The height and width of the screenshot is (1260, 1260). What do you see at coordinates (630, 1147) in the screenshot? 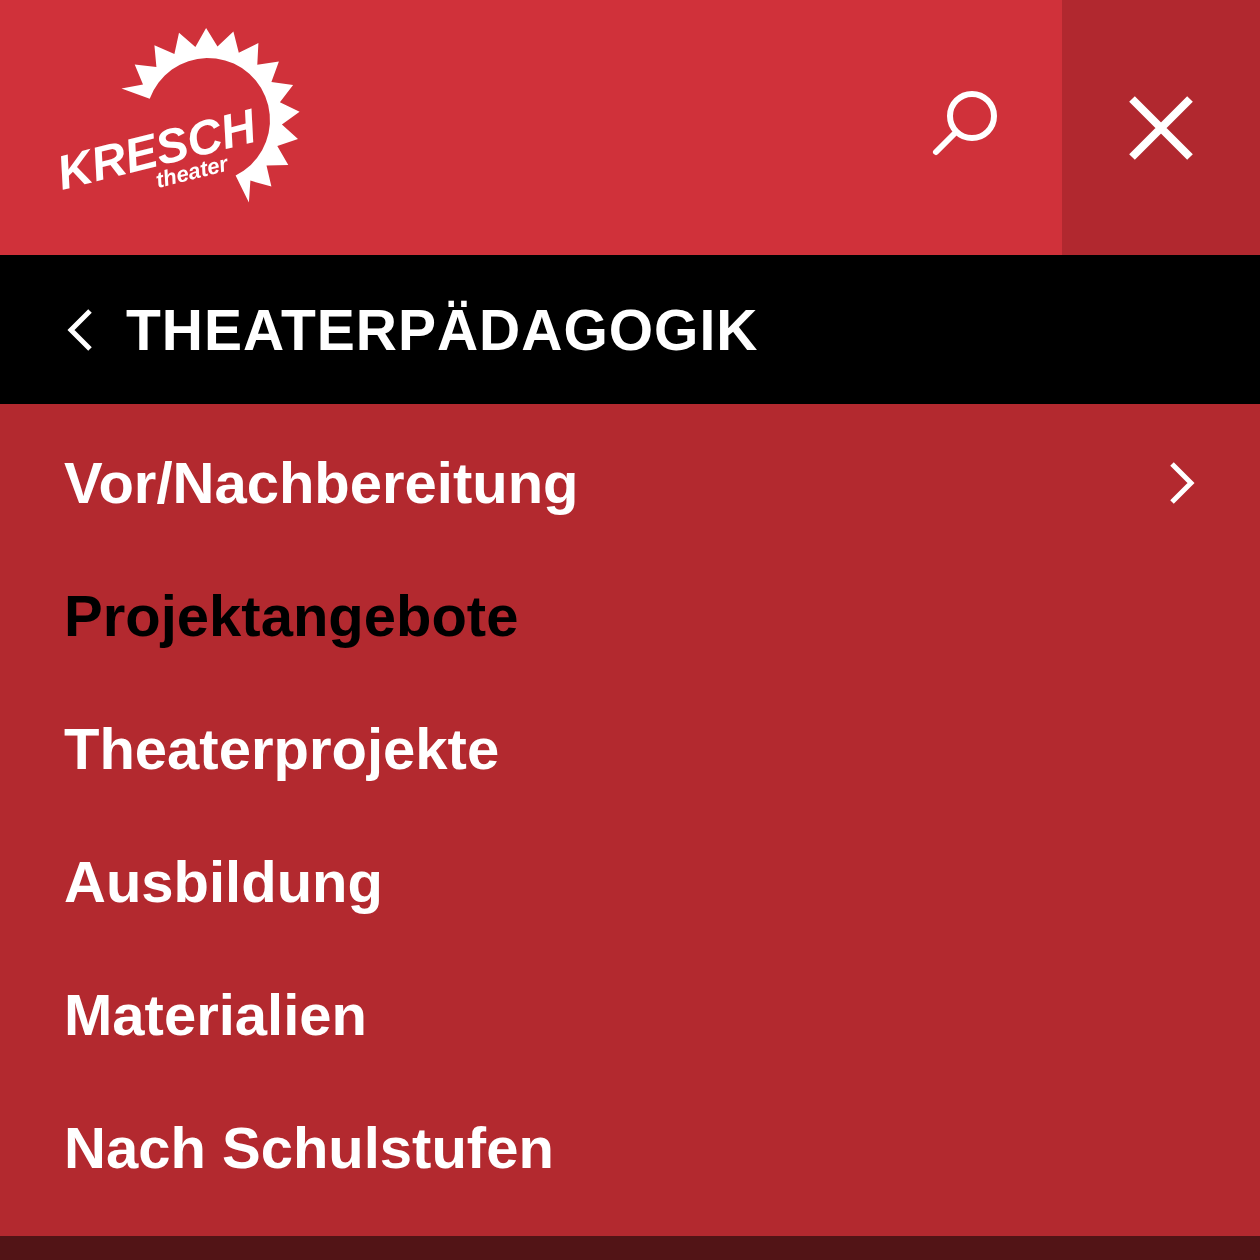
I see `menu-item: Nach Schulstufen` at bounding box center [630, 1147].